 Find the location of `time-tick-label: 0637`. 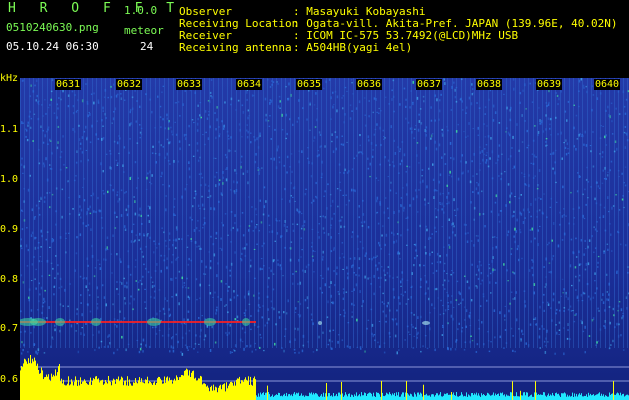

time-tick-label: 0637 is located at coordinates (429, 84).